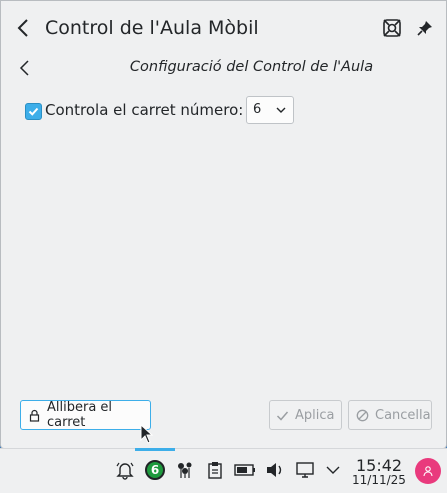 Image resolution: width=447 pixels, height=493 pixels. What do you see at coordinates (305, 470) in the screenshot?
I see `display-icon` at bounding box center [305, 470].